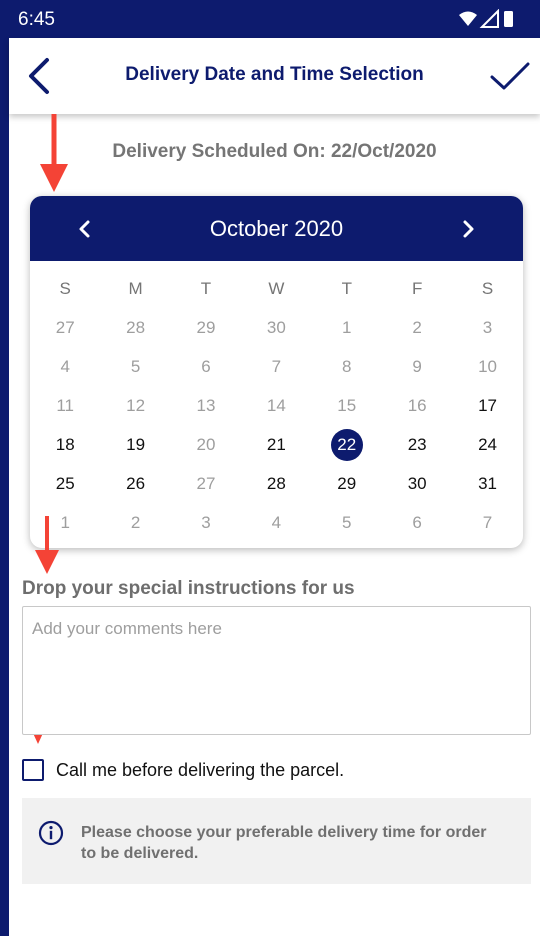 This screenshot has height=936, width=540. What do you see at coordinates (135, 444) in the screenshot?
I see `calendar-day: 19` at bounding box center [135, 444].